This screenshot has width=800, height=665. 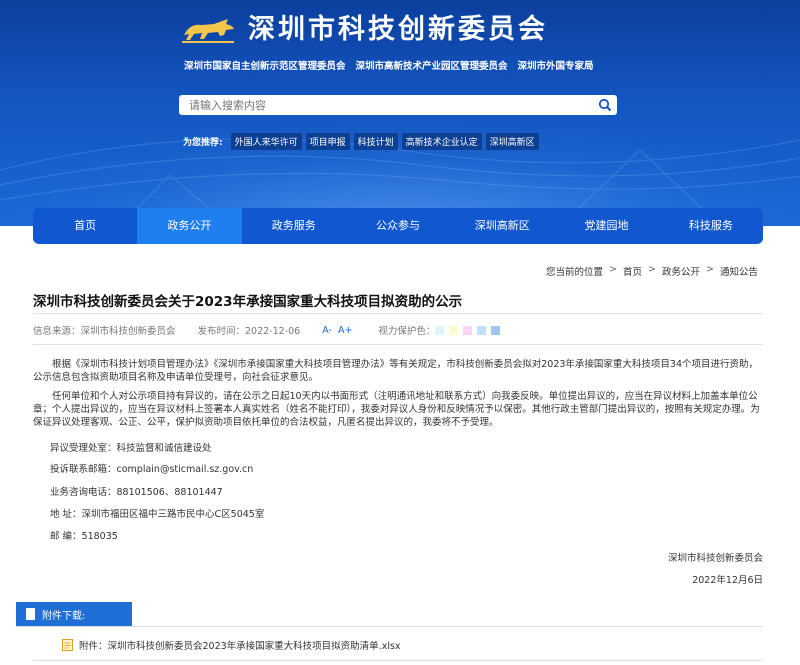 What do you see at coordinates (715, 558) in the screenshot?
I see `signature-org: 深圳市科技创新委员会` at bounding box center [715, 558].